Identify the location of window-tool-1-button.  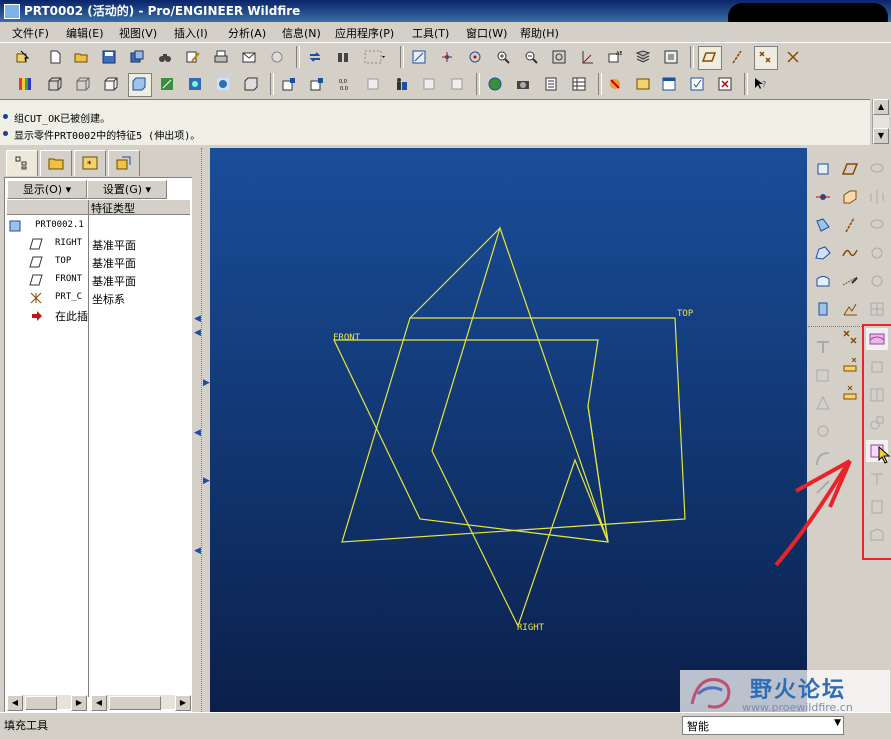
(290, 85).